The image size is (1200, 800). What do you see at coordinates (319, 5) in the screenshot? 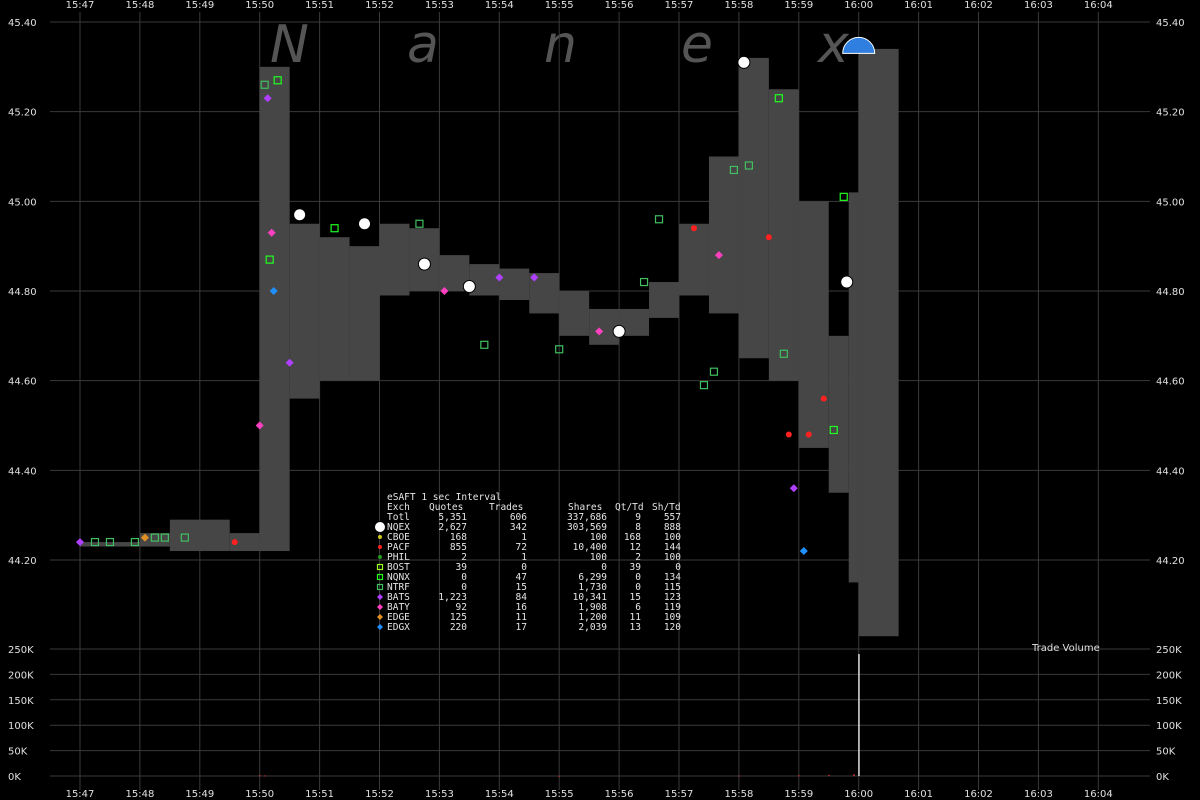
I see `x-tick-label-top: 15:51` at bounding box center [319, 5].